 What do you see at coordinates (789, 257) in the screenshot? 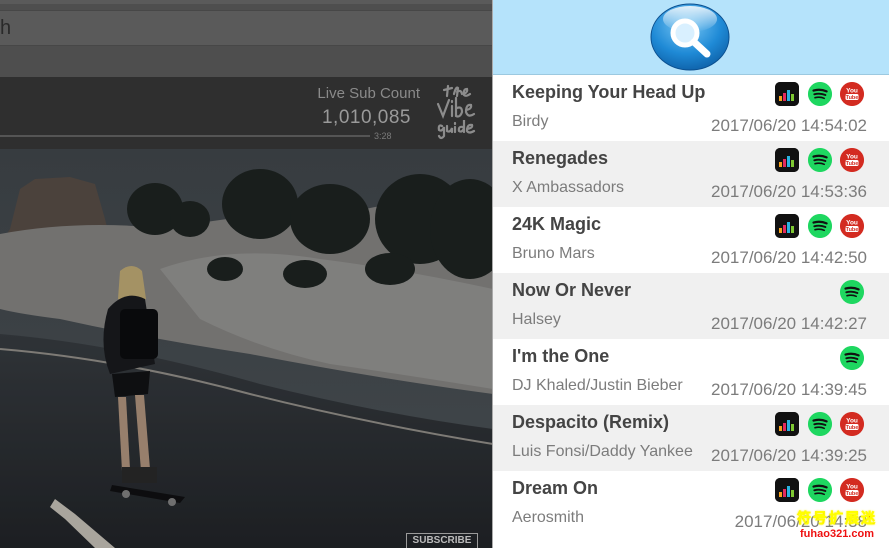
I see `song-timestamp: 2017/06/20 14:42:50` at bounding box center [789, 257].